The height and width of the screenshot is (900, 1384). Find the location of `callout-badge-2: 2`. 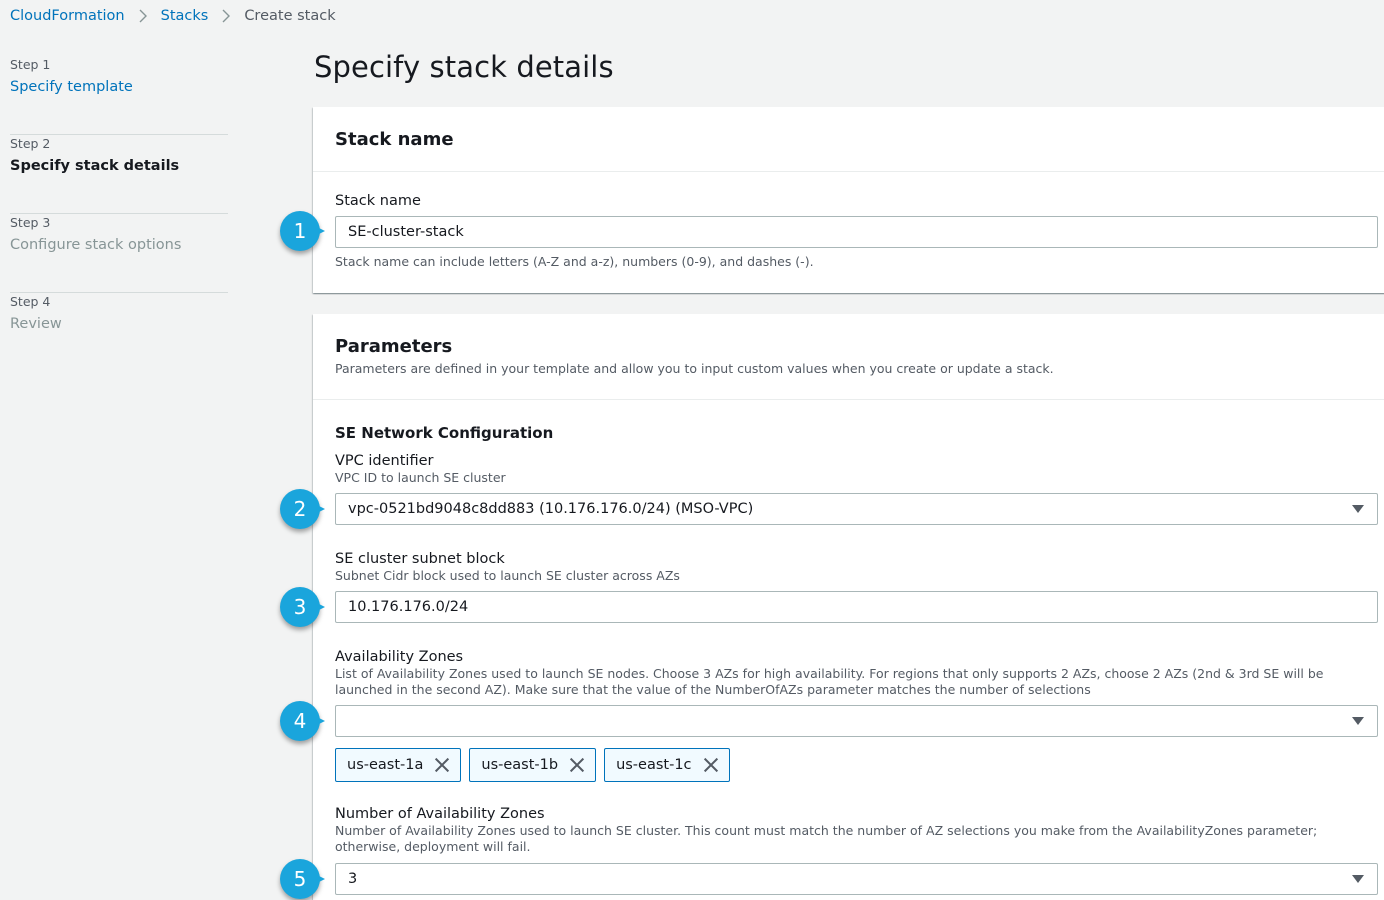

callout-badge-2: 2 is located at coordinates (303, 509).